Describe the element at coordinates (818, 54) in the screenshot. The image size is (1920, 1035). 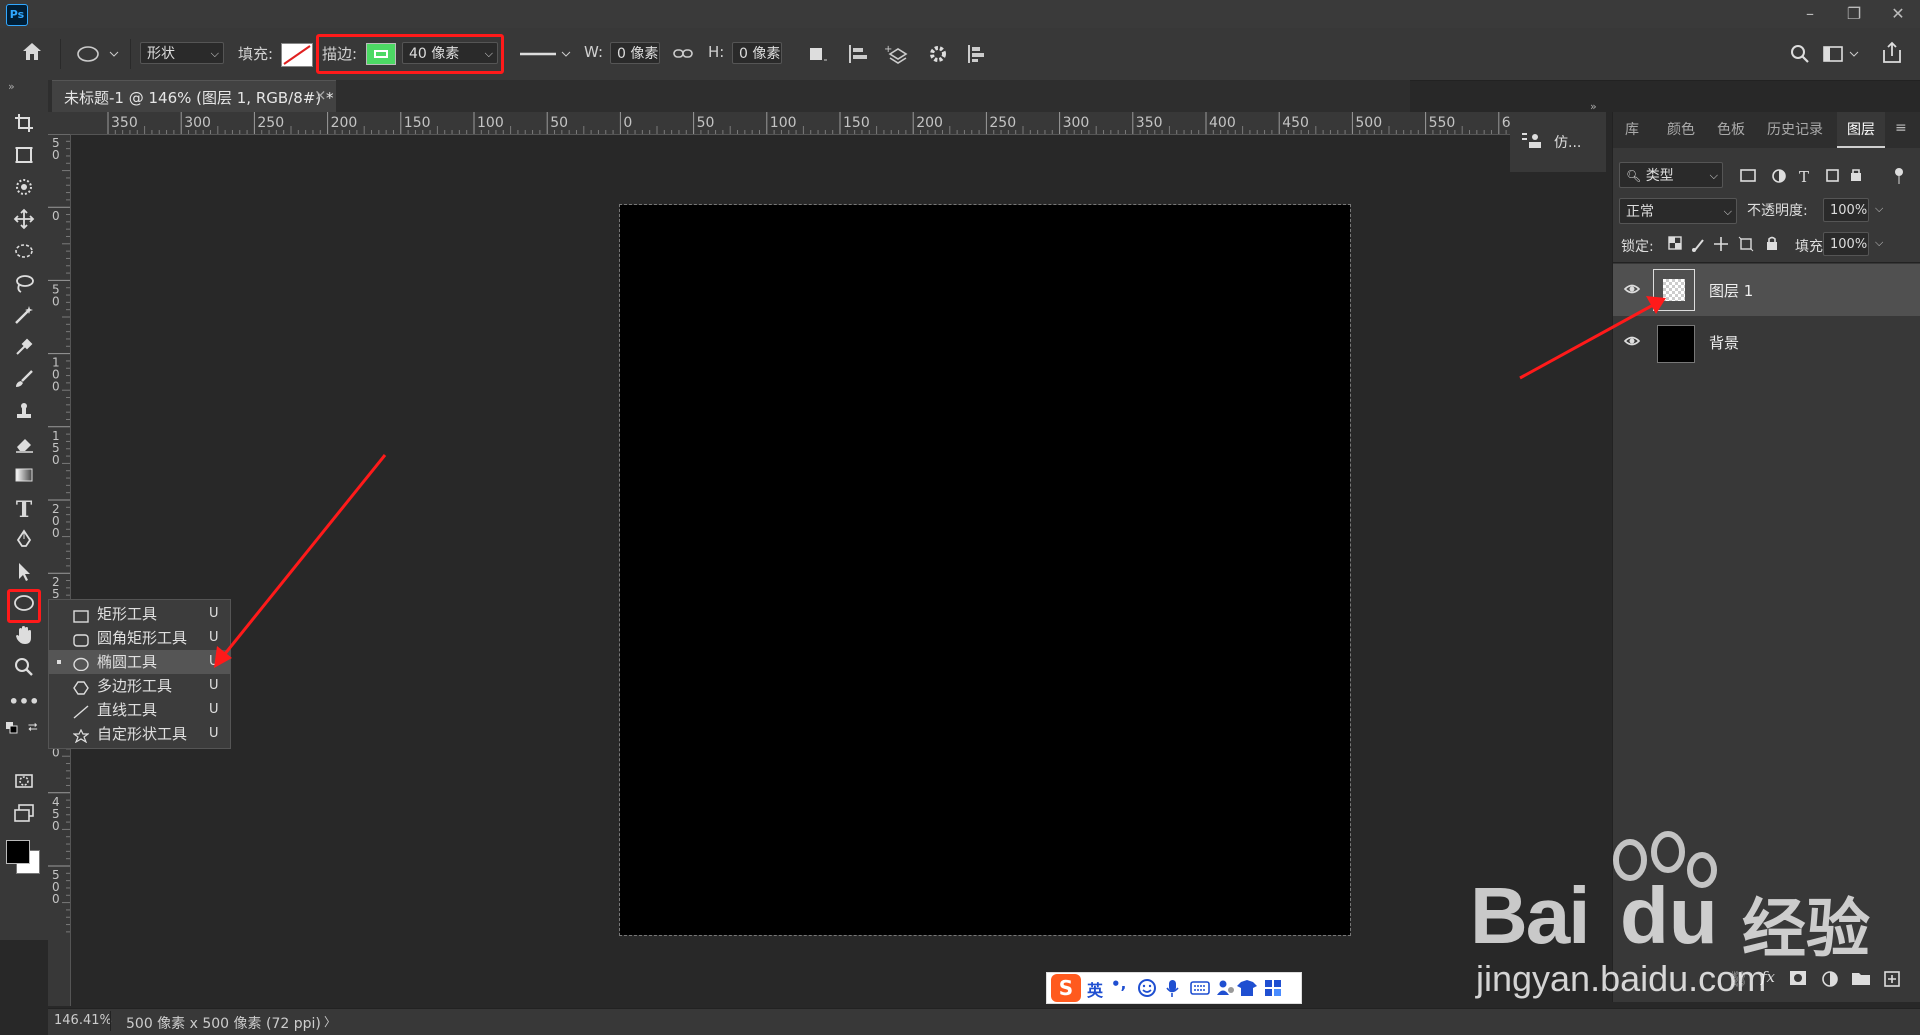
I see `path-operations-icon` at that location.